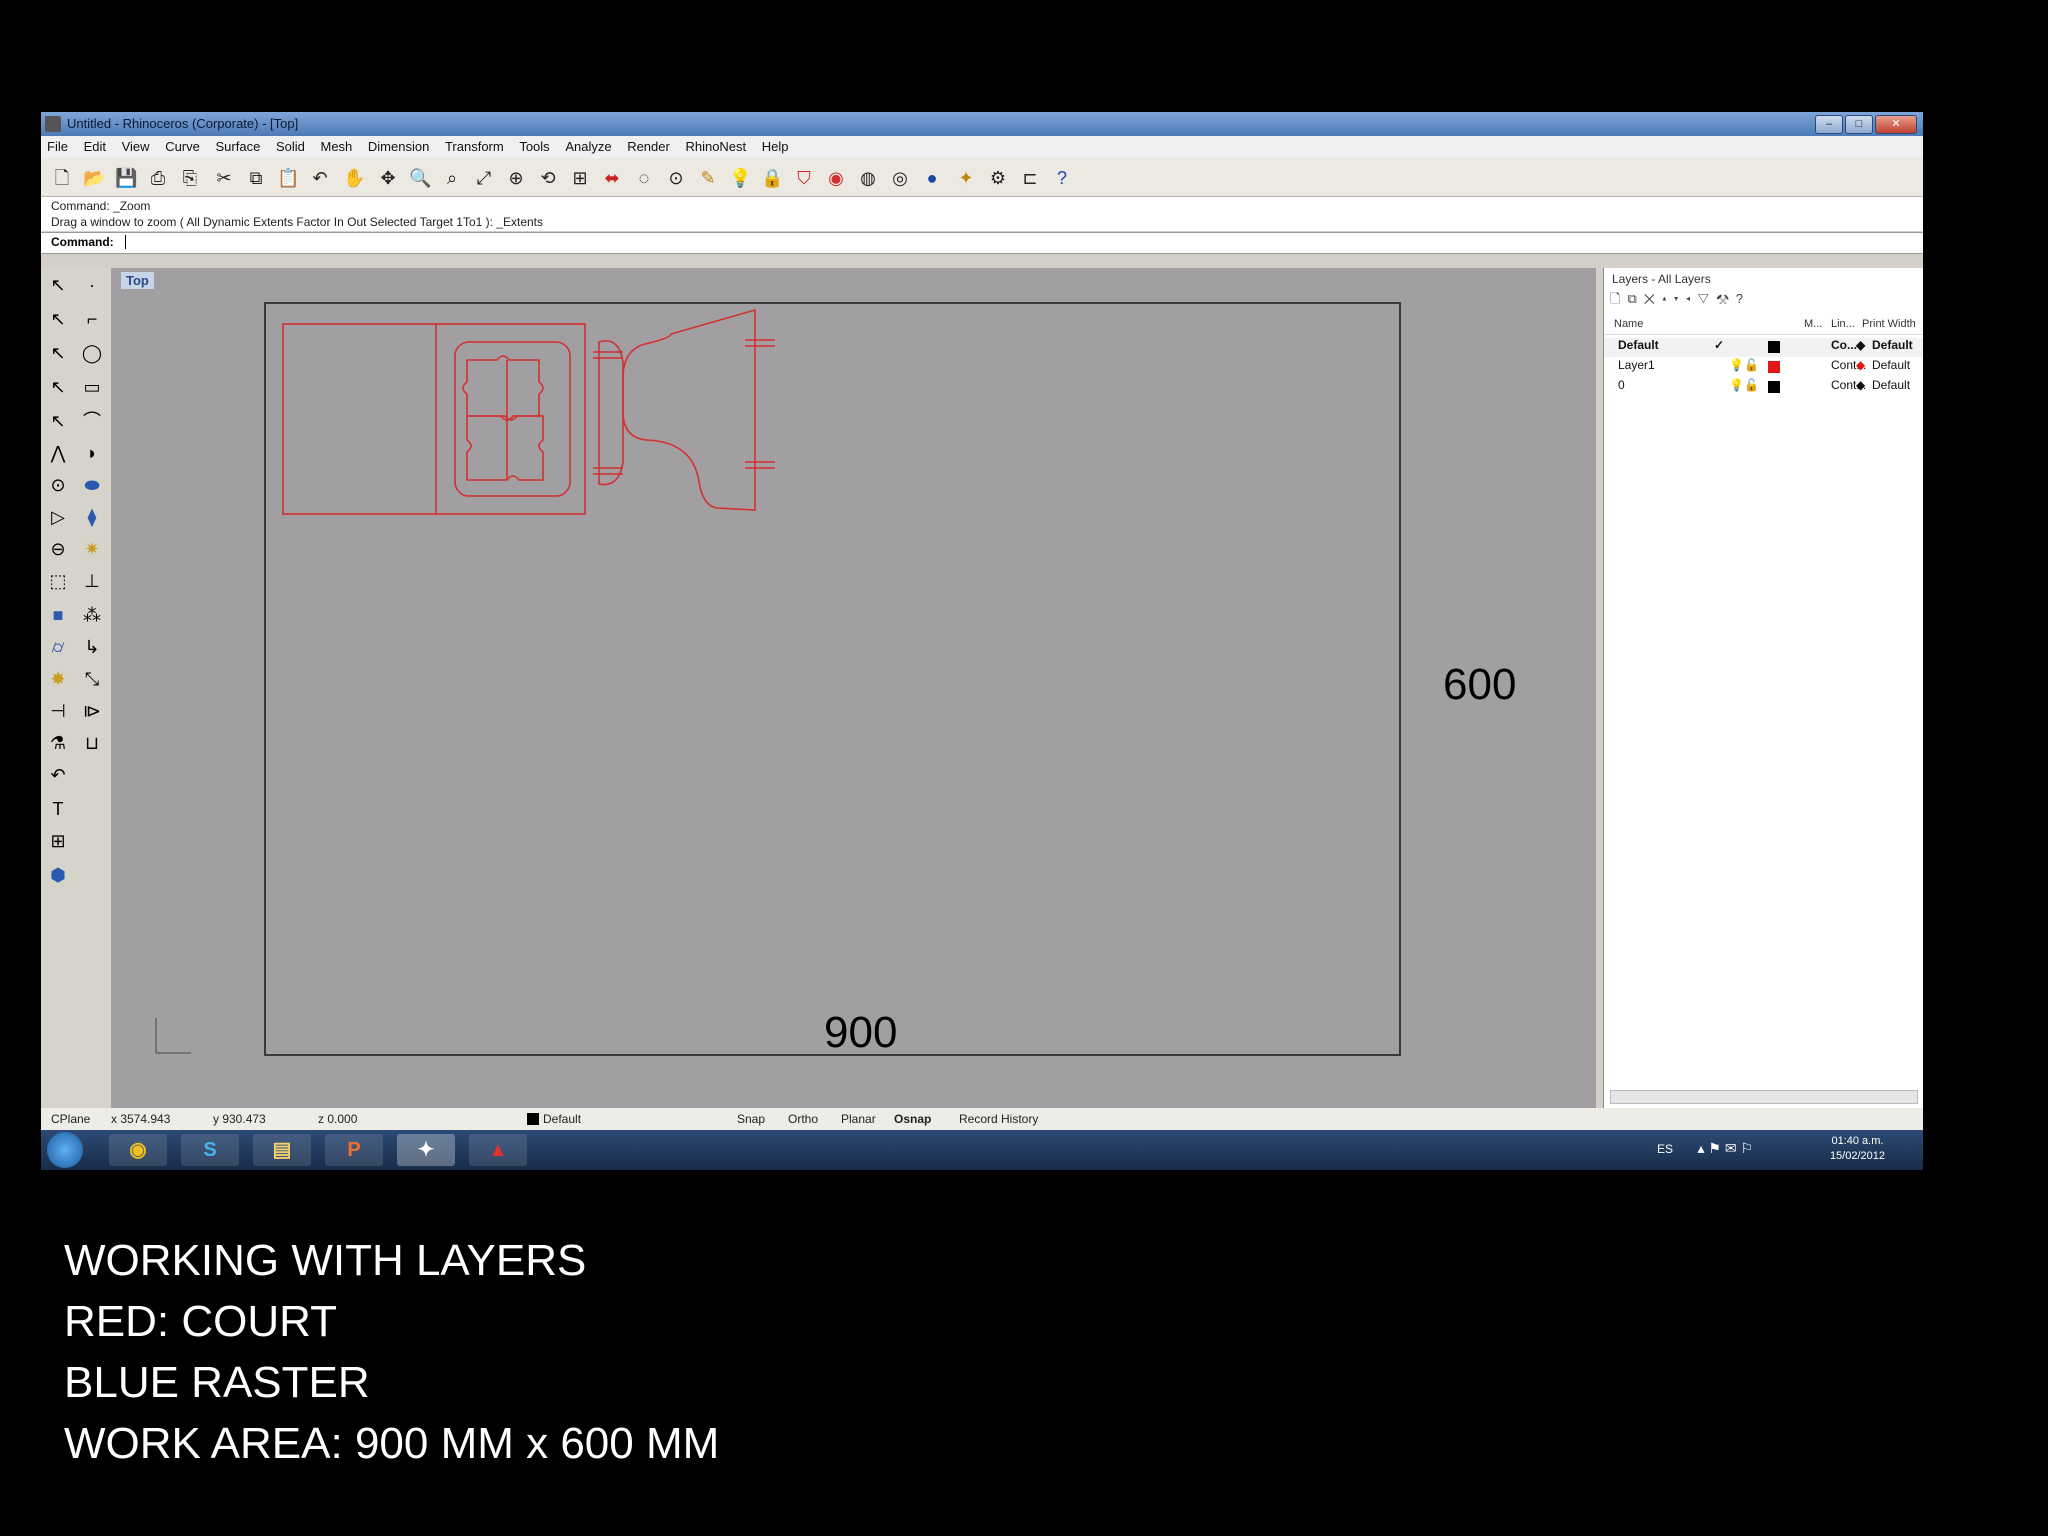 This screenshot has width=2048, height=1536. Describe the element at coordinates (92, 743) in the screenshot. I see `dimension-icon: ⊔` at that location.